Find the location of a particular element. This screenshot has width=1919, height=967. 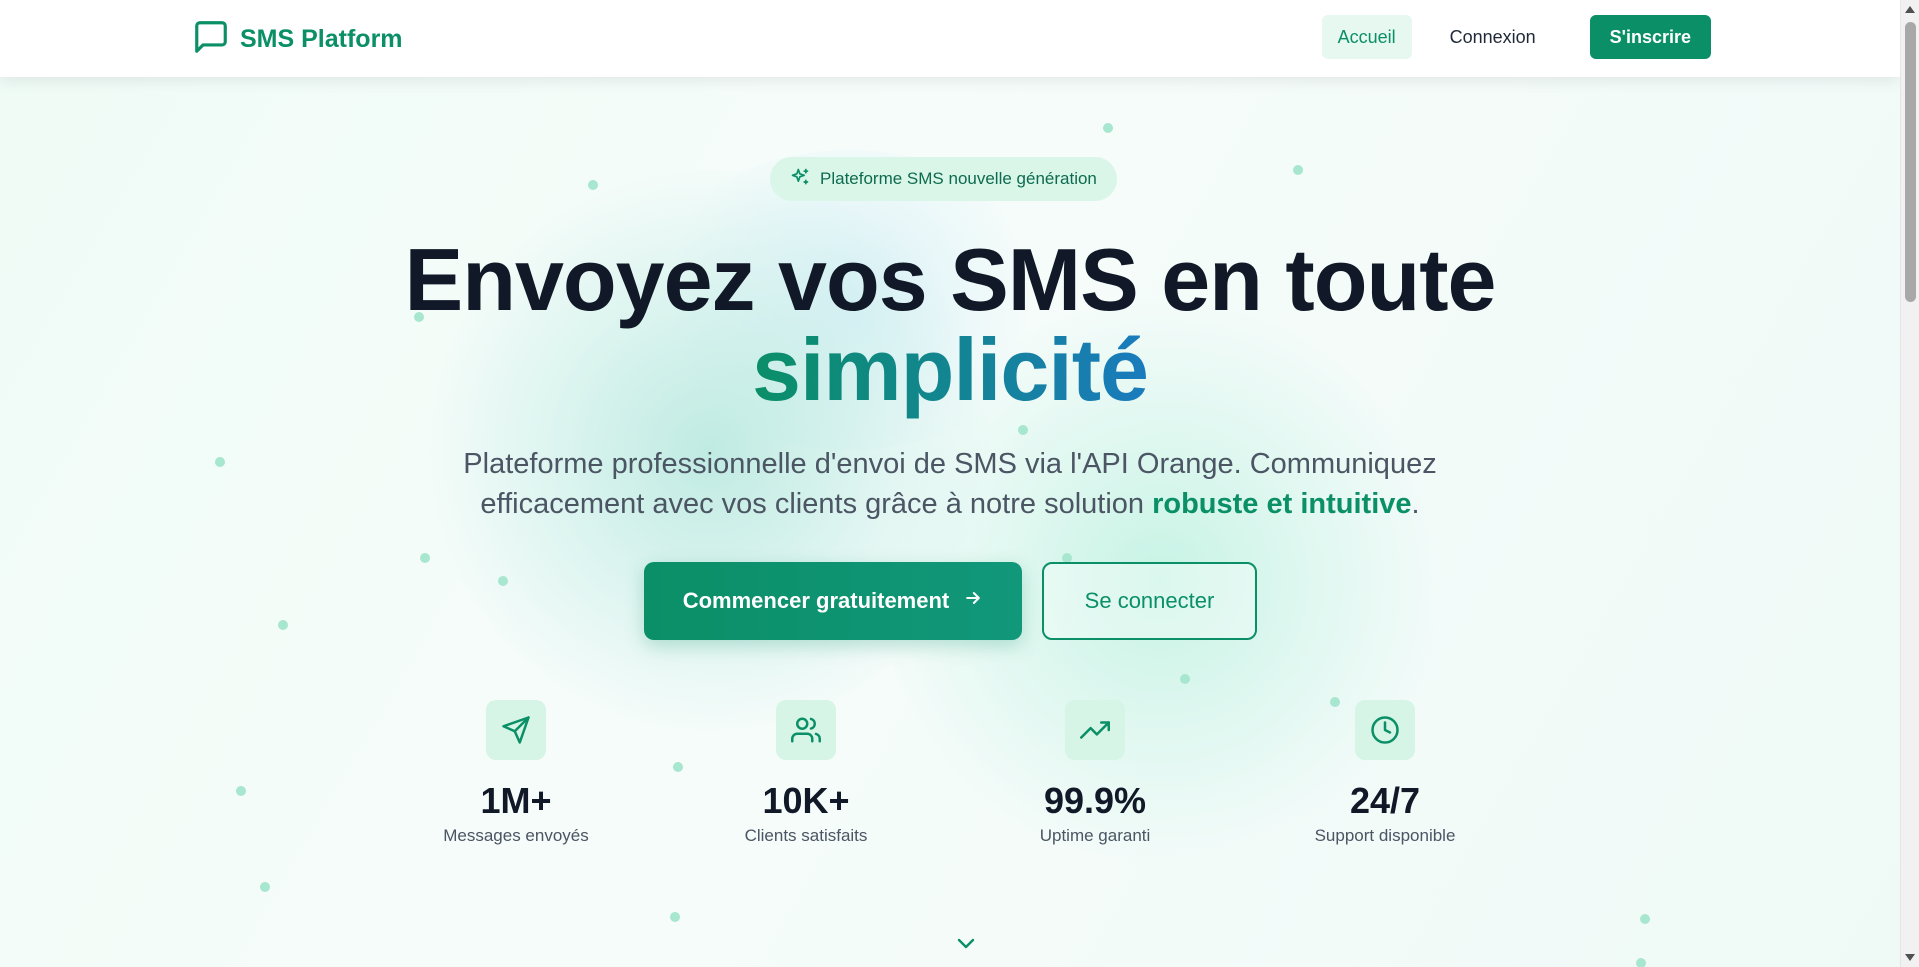

brand-name: SMS Platform is located at coordinates (321, 39).